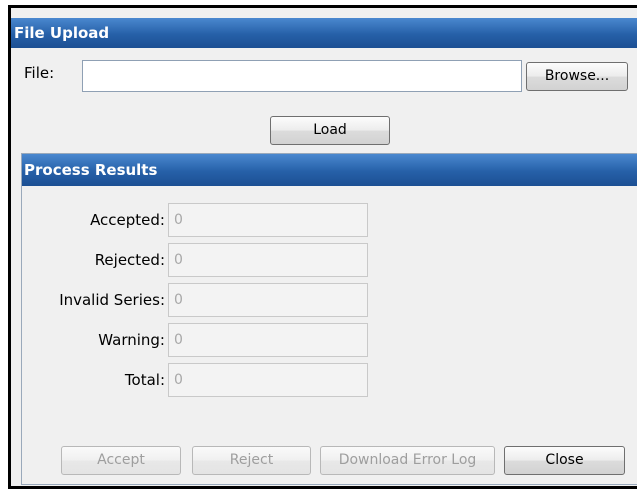 The image size is (637, 489). What do you see at coordinates (268, 300) in the screenshot?
I see `invalid-series-field: 0` at bounding box center [268, 300].